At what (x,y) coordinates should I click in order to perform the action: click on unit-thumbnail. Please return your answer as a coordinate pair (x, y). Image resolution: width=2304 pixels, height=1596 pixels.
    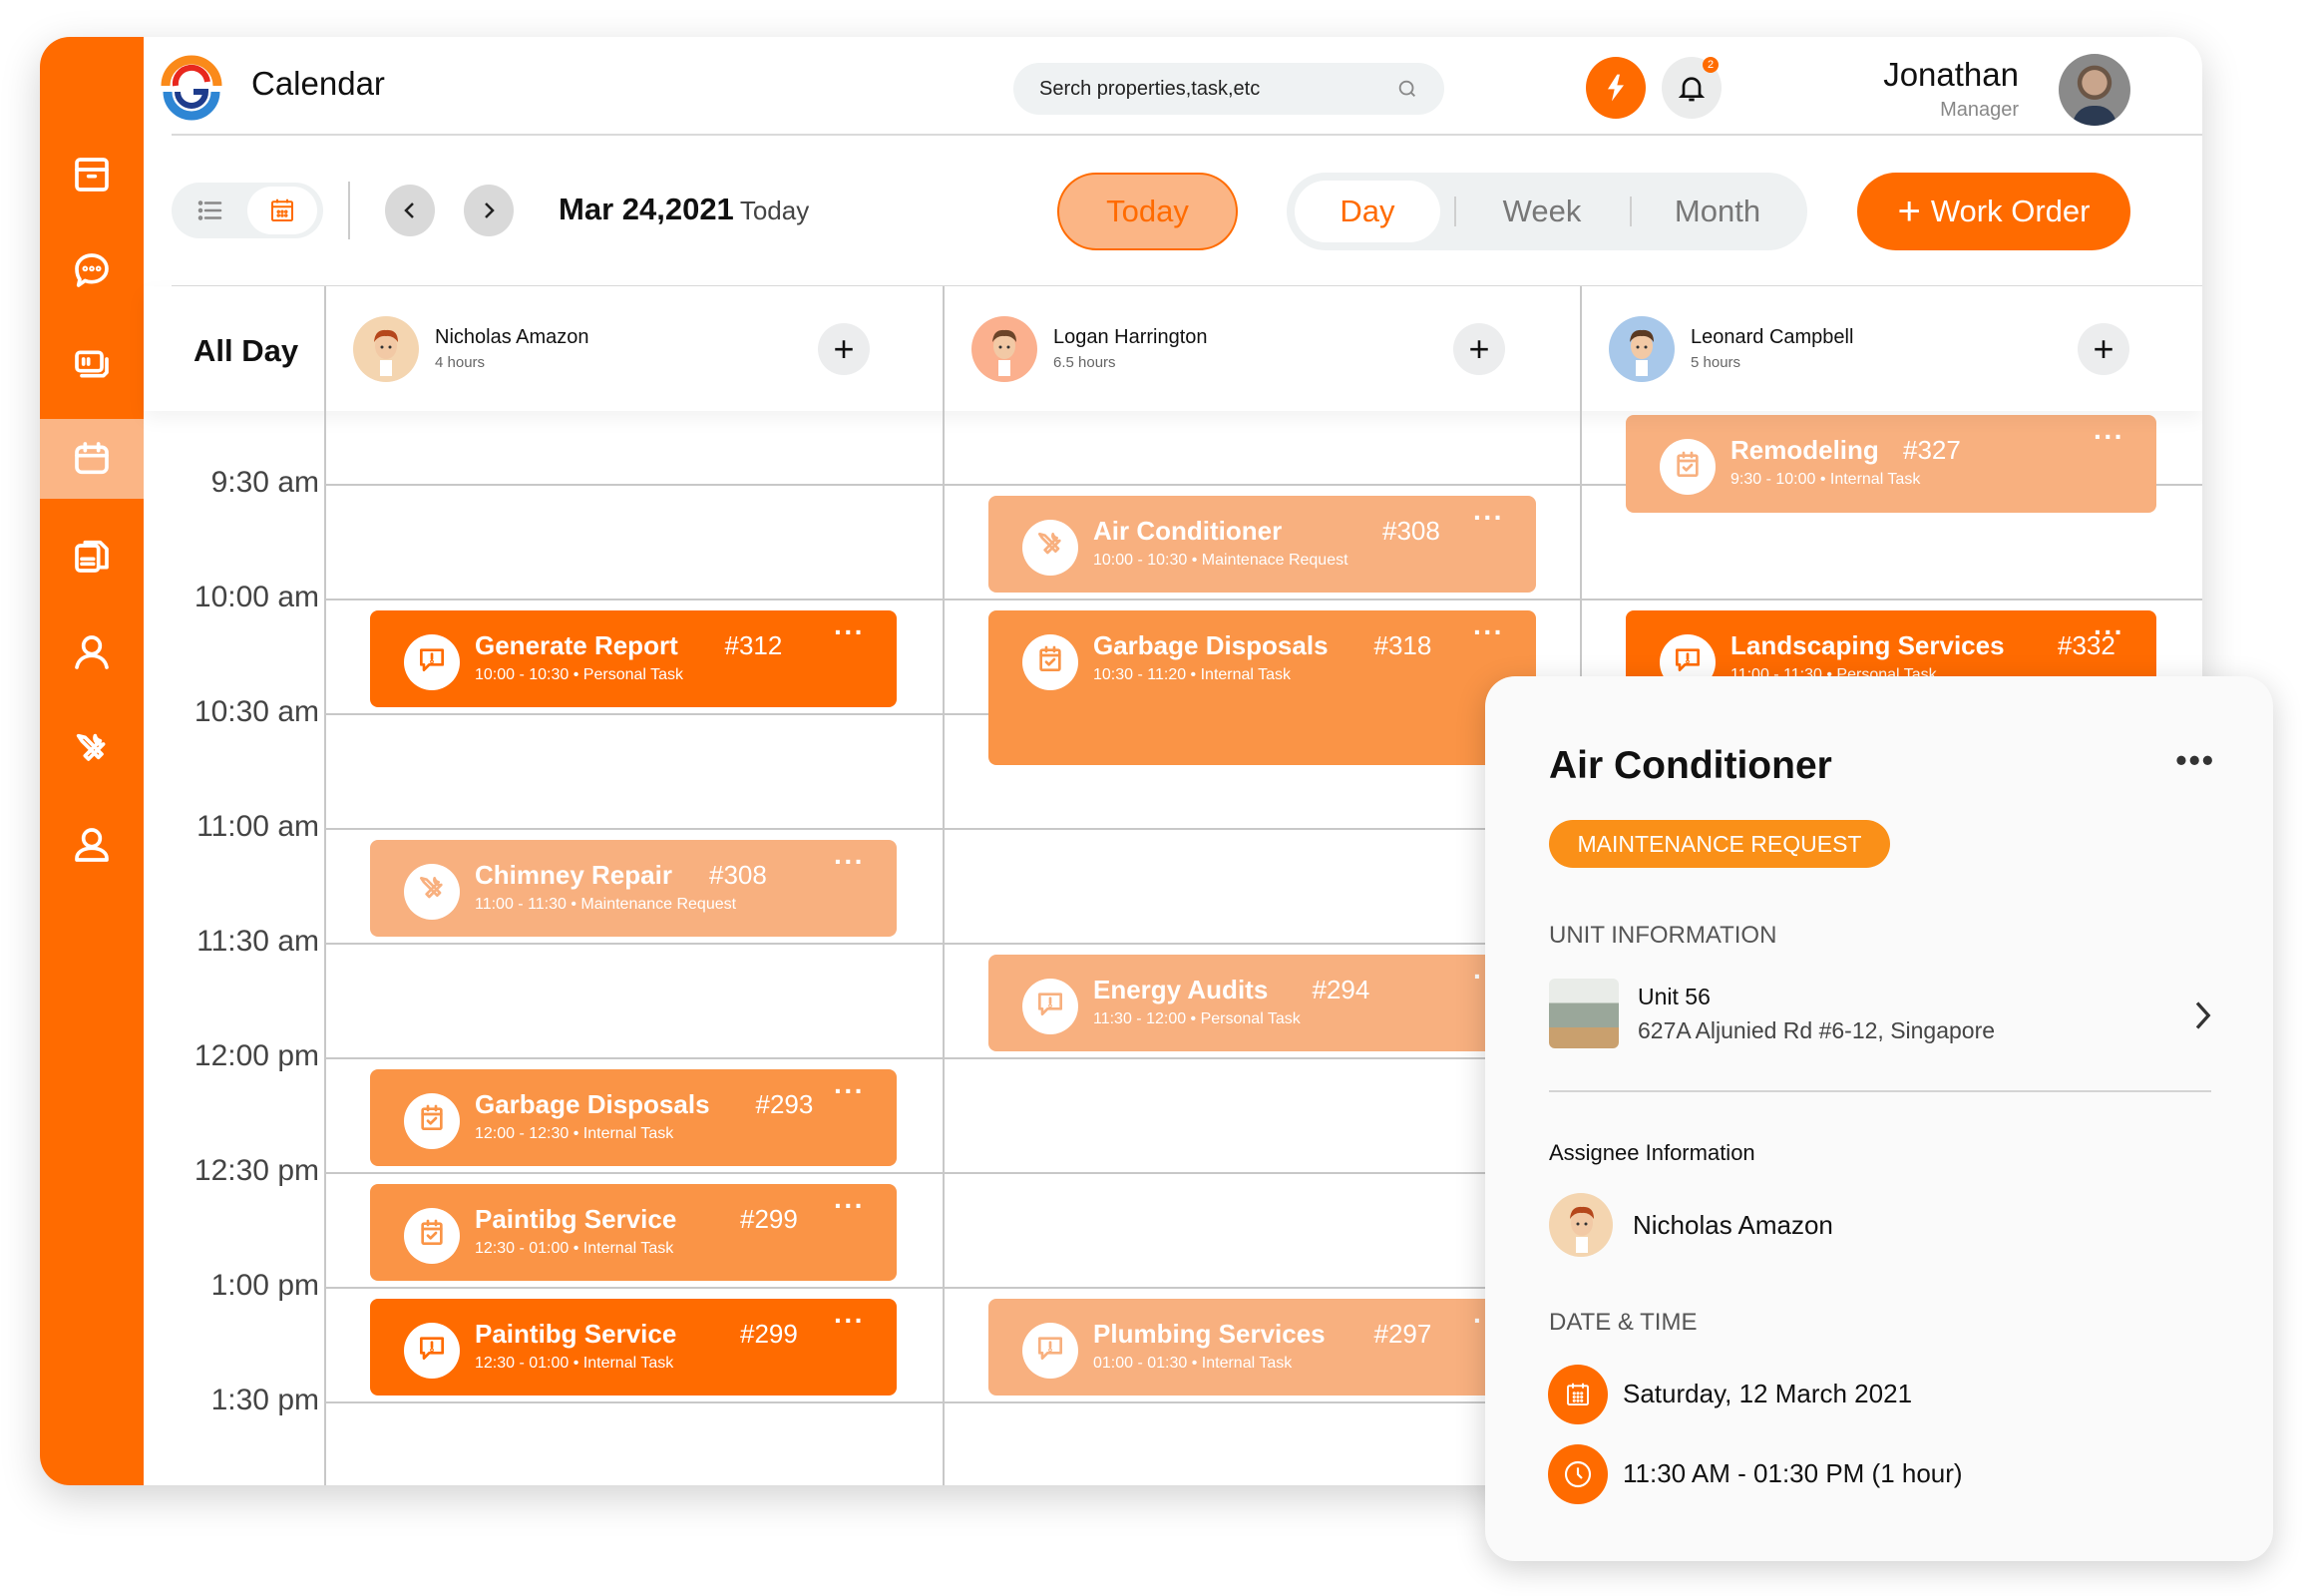
    Looking at the image, I should click on (1584, 1013).